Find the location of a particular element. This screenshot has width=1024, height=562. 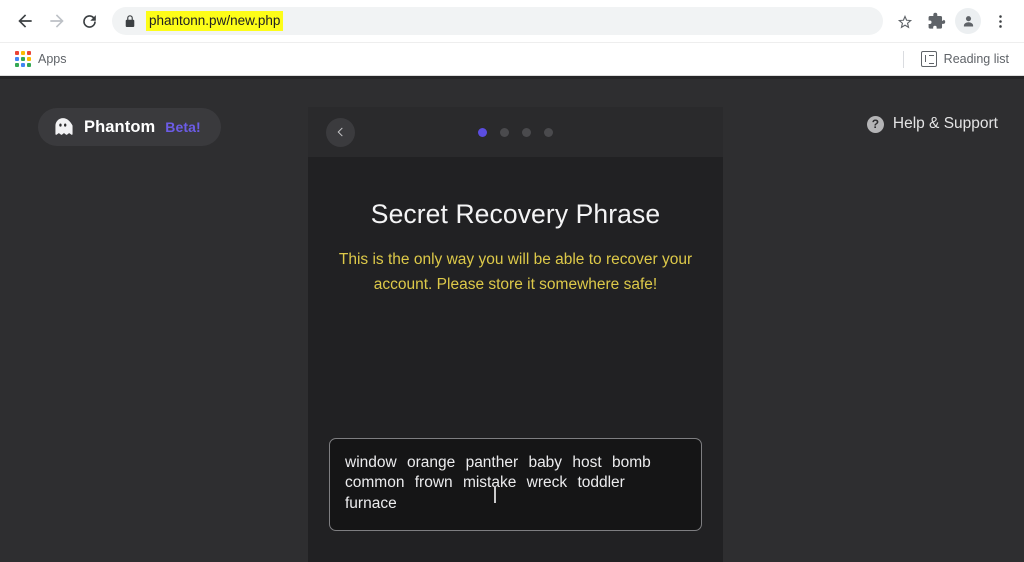

extensions-button is located at coordinates (936, 21).